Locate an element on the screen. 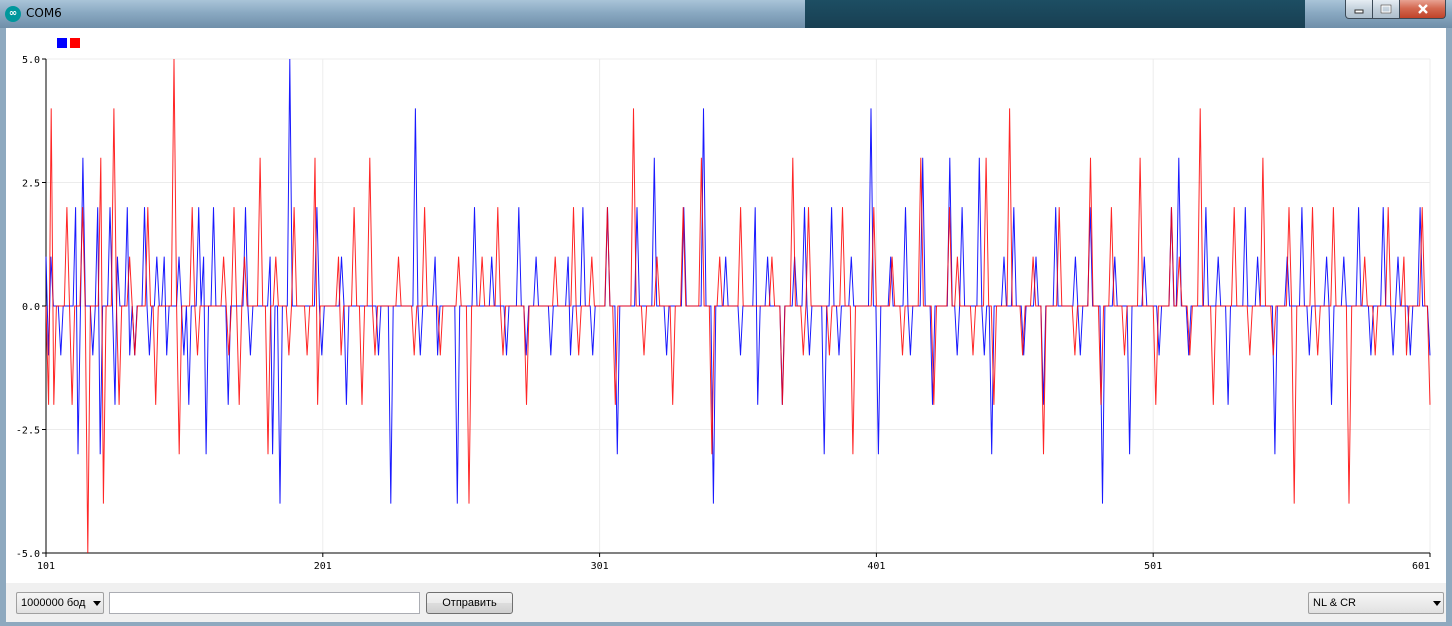 The width and height of the screenshot is (1452, 626). window-title: COM6 is located at coordinates (44, 13).